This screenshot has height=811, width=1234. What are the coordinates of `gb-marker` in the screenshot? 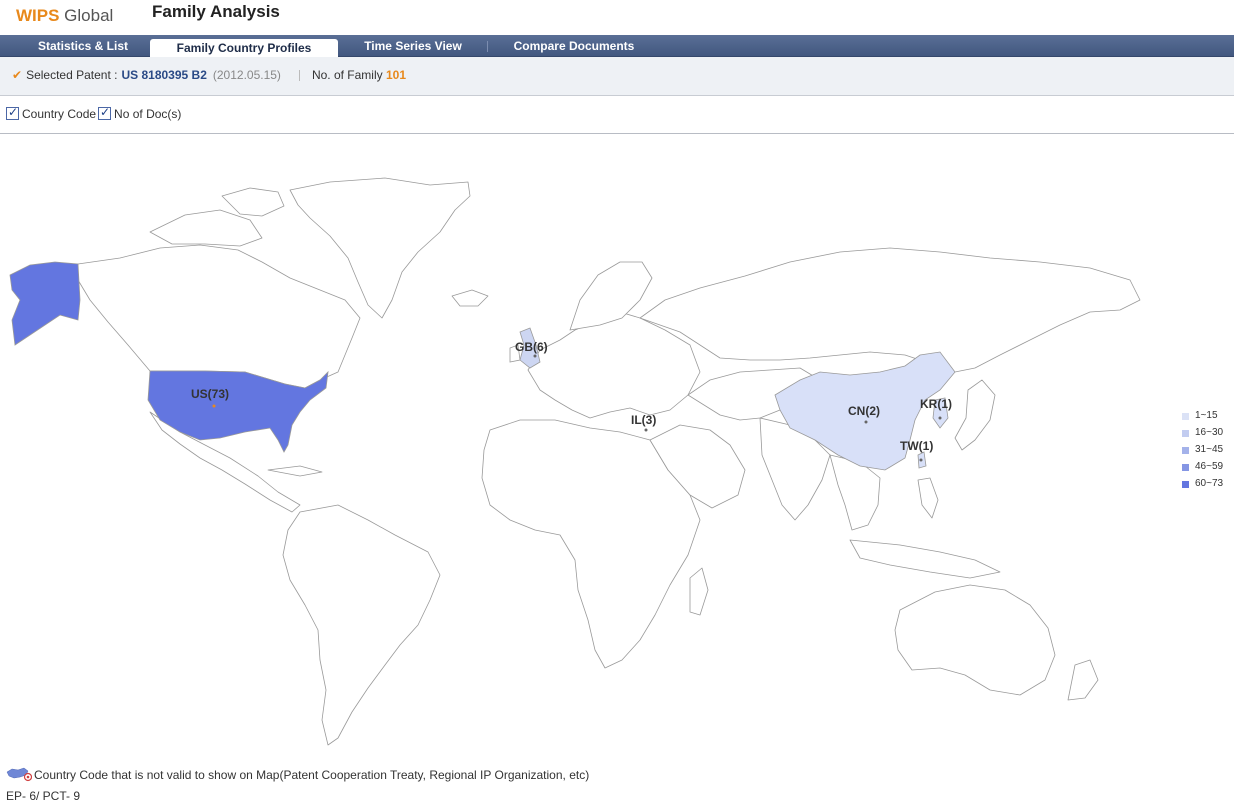 It's located at (535, 356).